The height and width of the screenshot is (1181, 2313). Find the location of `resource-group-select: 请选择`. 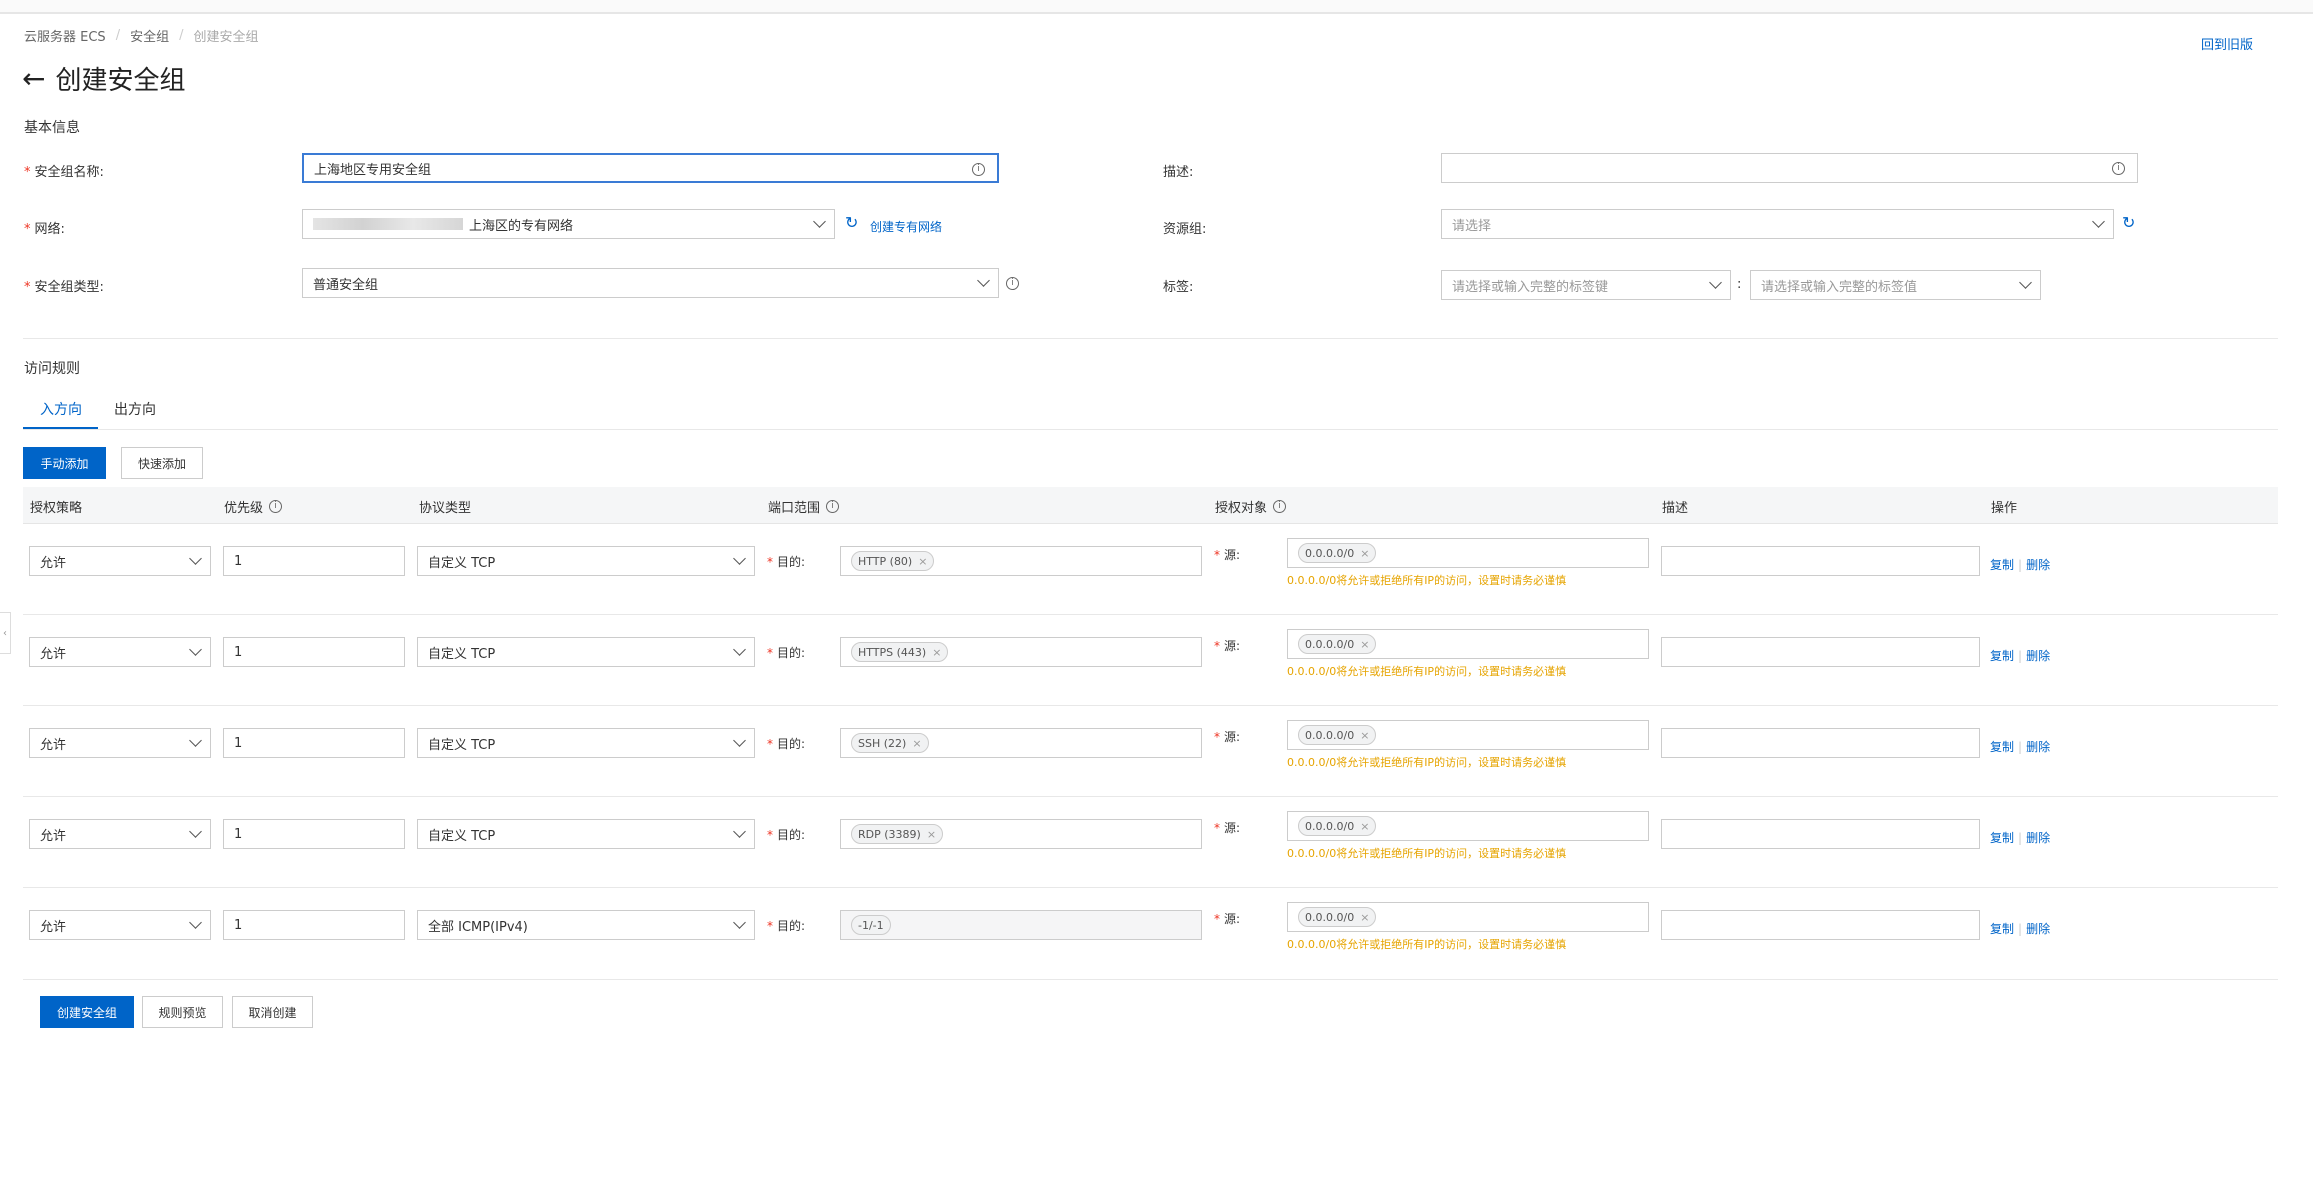

resource-group-select: 请选择 is located at coordinates (1777, 224).